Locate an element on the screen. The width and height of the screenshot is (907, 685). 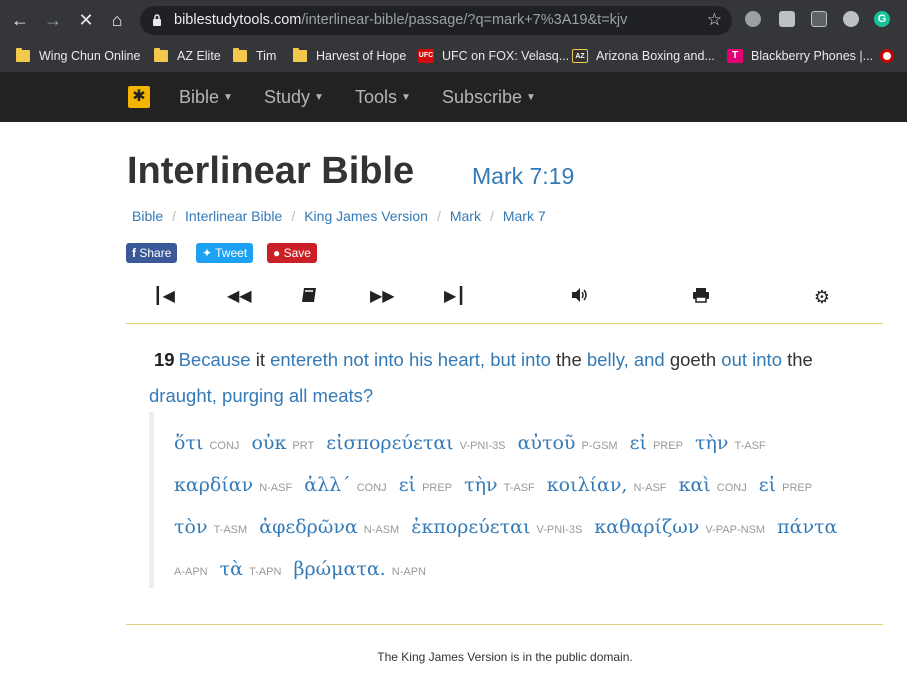
grammarly-icon: G is located at coordinates (882, 19).